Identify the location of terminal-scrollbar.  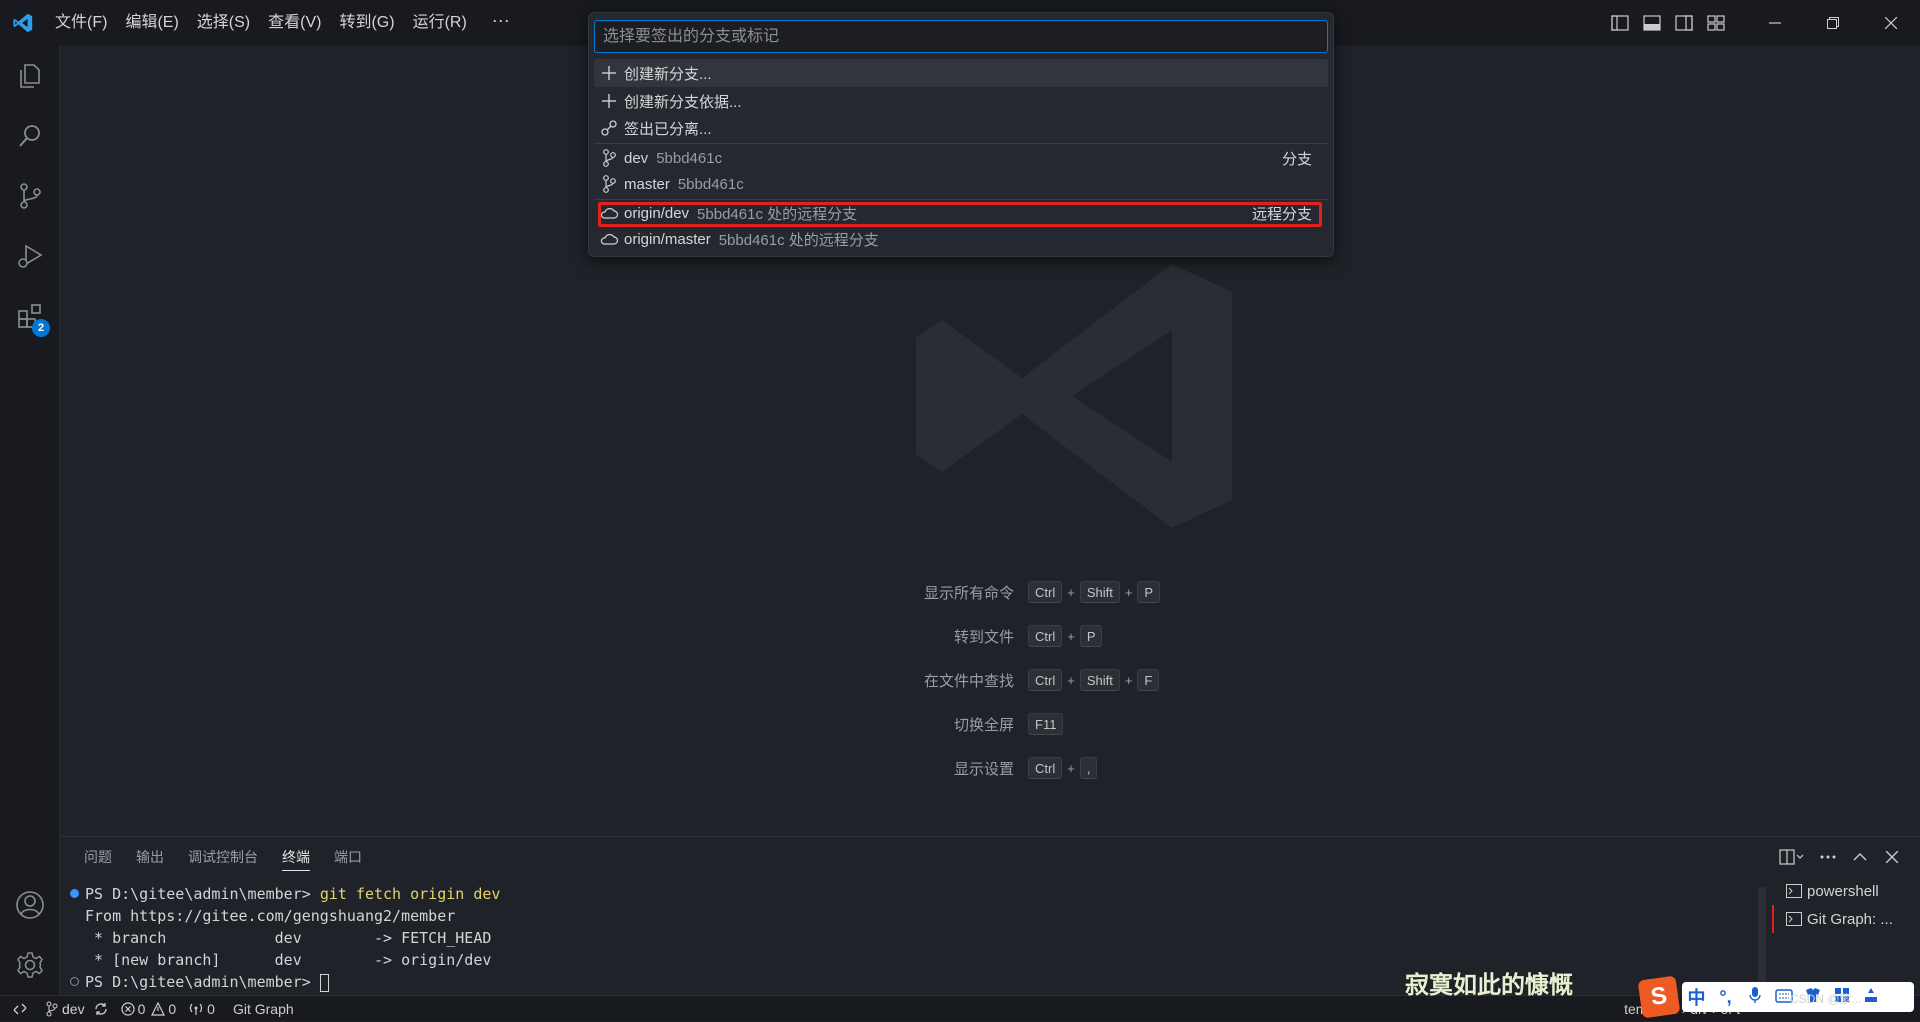
(1762, 937).